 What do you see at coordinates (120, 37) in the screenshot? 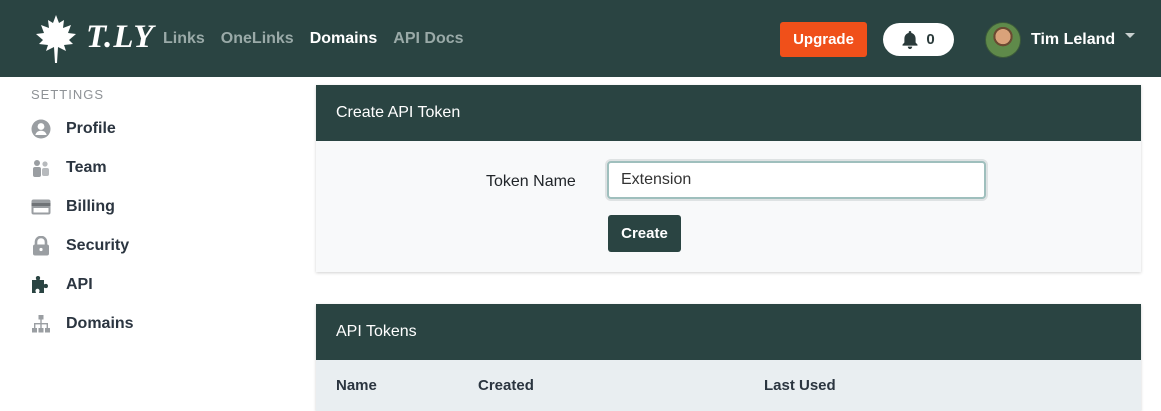
I see `brand-name: T.LY` at bounding box center [120, 37].